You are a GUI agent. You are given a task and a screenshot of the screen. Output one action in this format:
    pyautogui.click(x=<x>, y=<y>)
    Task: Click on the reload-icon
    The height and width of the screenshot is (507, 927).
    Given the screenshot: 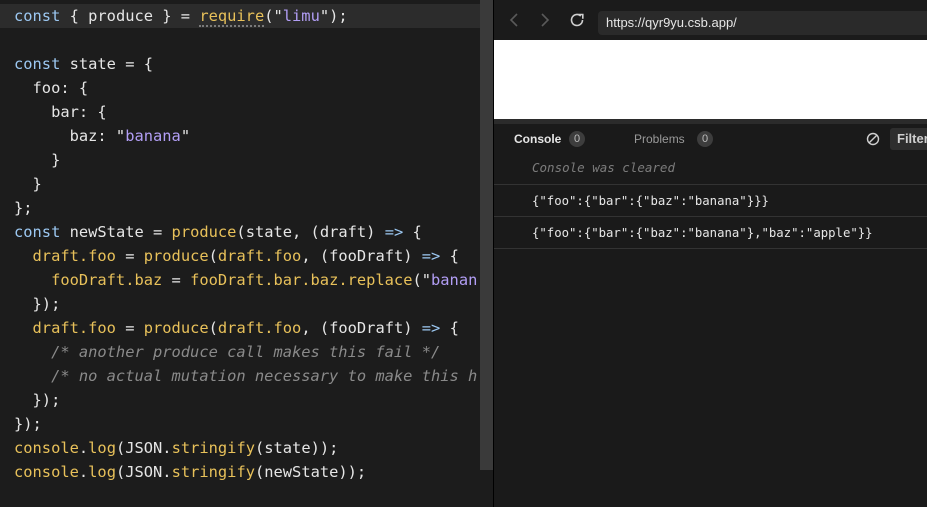 What is the action you would take?
    pyautogui.click(x=577, y=20)
    